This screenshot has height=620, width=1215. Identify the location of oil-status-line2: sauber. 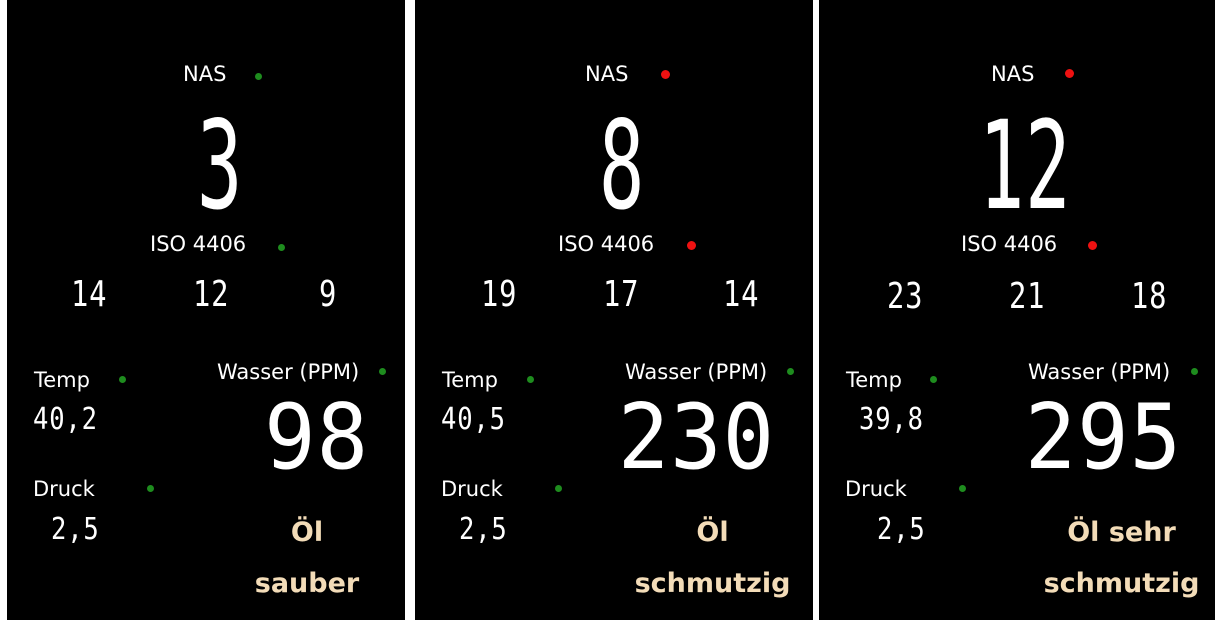
(307, 583).